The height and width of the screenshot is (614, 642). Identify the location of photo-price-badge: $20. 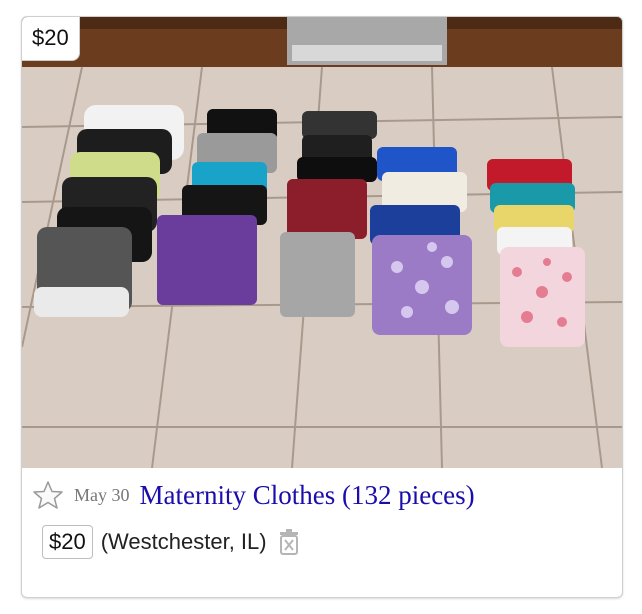
(51, 39).